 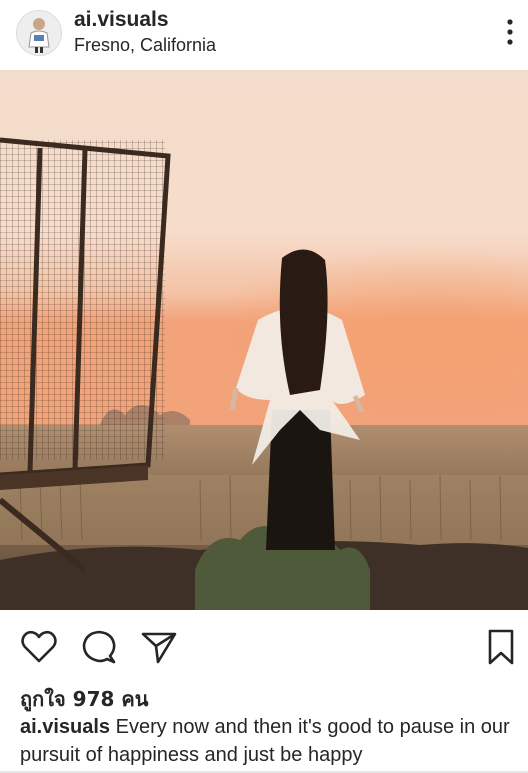 What do you see at coordinates (121, 20) in the screenshot?
I see `username: ai.visuals` at bounding box center [121, 20].